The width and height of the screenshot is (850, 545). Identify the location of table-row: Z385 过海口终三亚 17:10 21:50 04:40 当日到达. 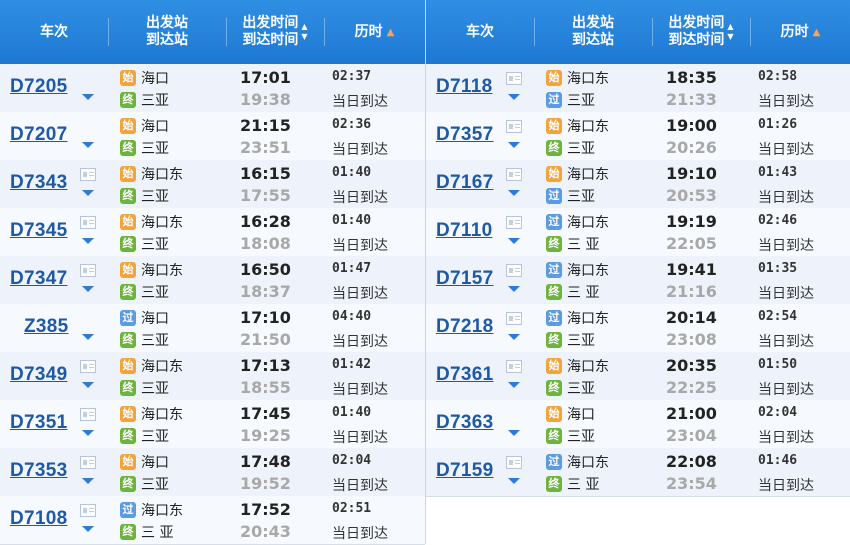
(212, 328).